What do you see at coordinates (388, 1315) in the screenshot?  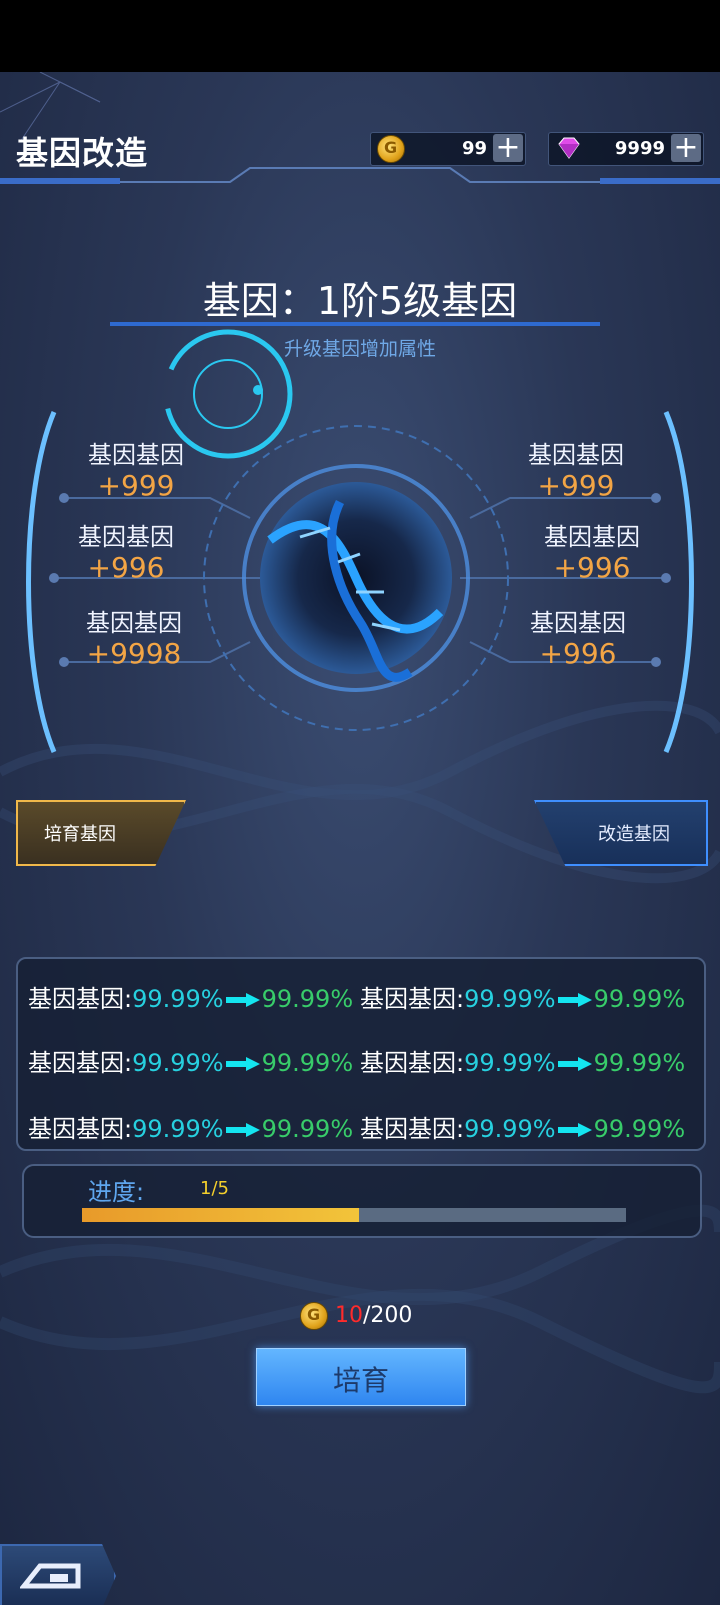 I see `cost-total: /200` at bounding box center [388, 1315].